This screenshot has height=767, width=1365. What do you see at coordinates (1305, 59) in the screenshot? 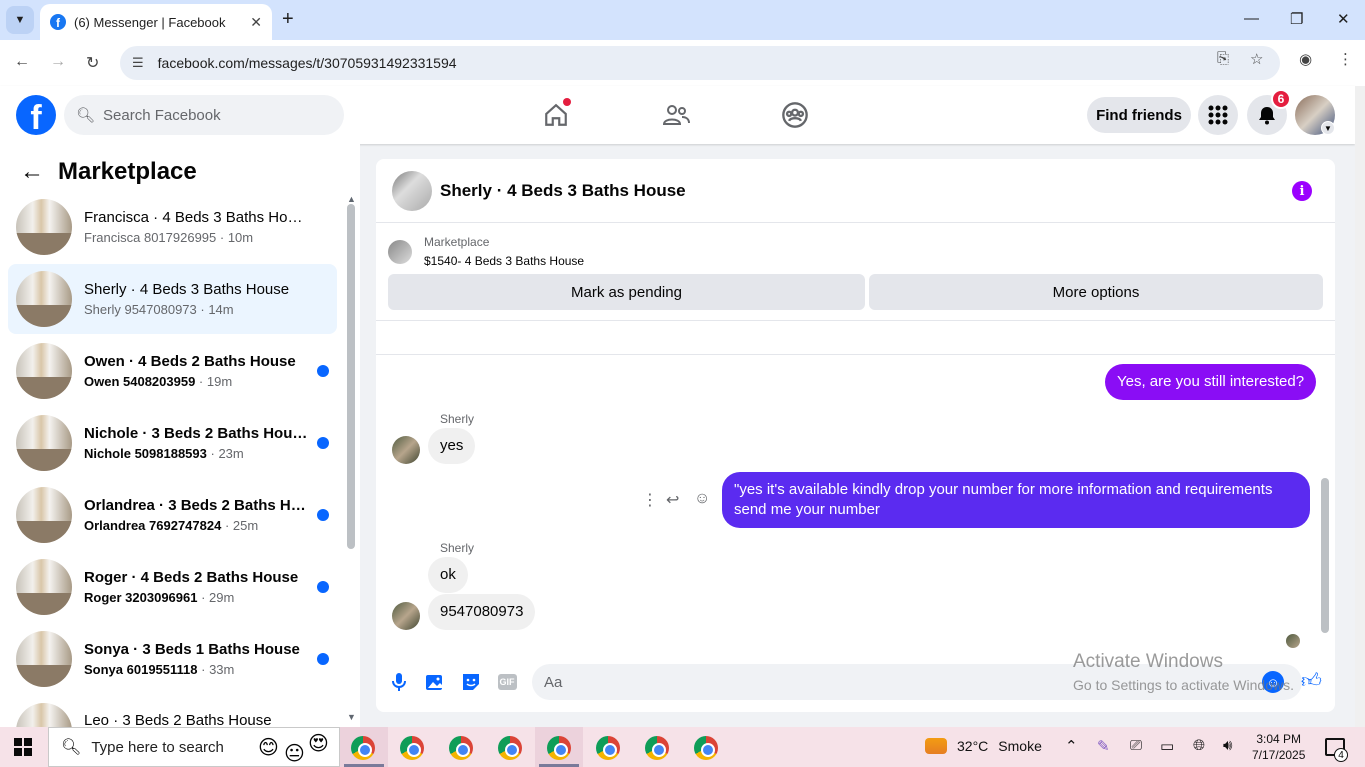
I see `profile-icon: ◉` at bounding box center [1305, 59].